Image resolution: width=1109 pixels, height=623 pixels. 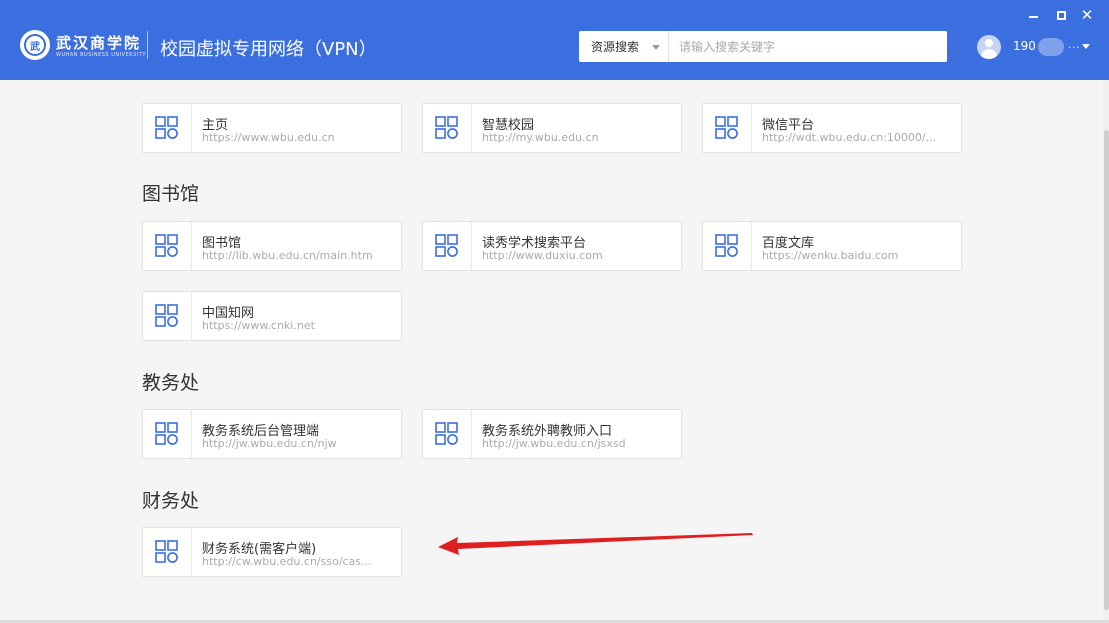 I want to click on resource-card: 教务系统后台管理端 http://jw.wbu.edu.cn/njw, so click(x=272, y=434).